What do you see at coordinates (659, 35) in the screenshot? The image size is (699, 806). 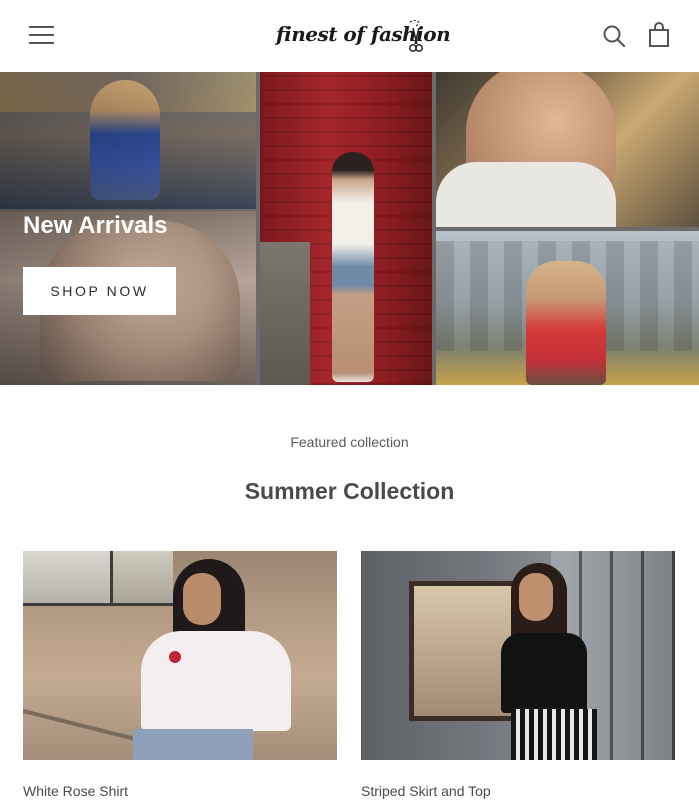 I see `shopping-bag-icon` at bounding box center [659, 35].